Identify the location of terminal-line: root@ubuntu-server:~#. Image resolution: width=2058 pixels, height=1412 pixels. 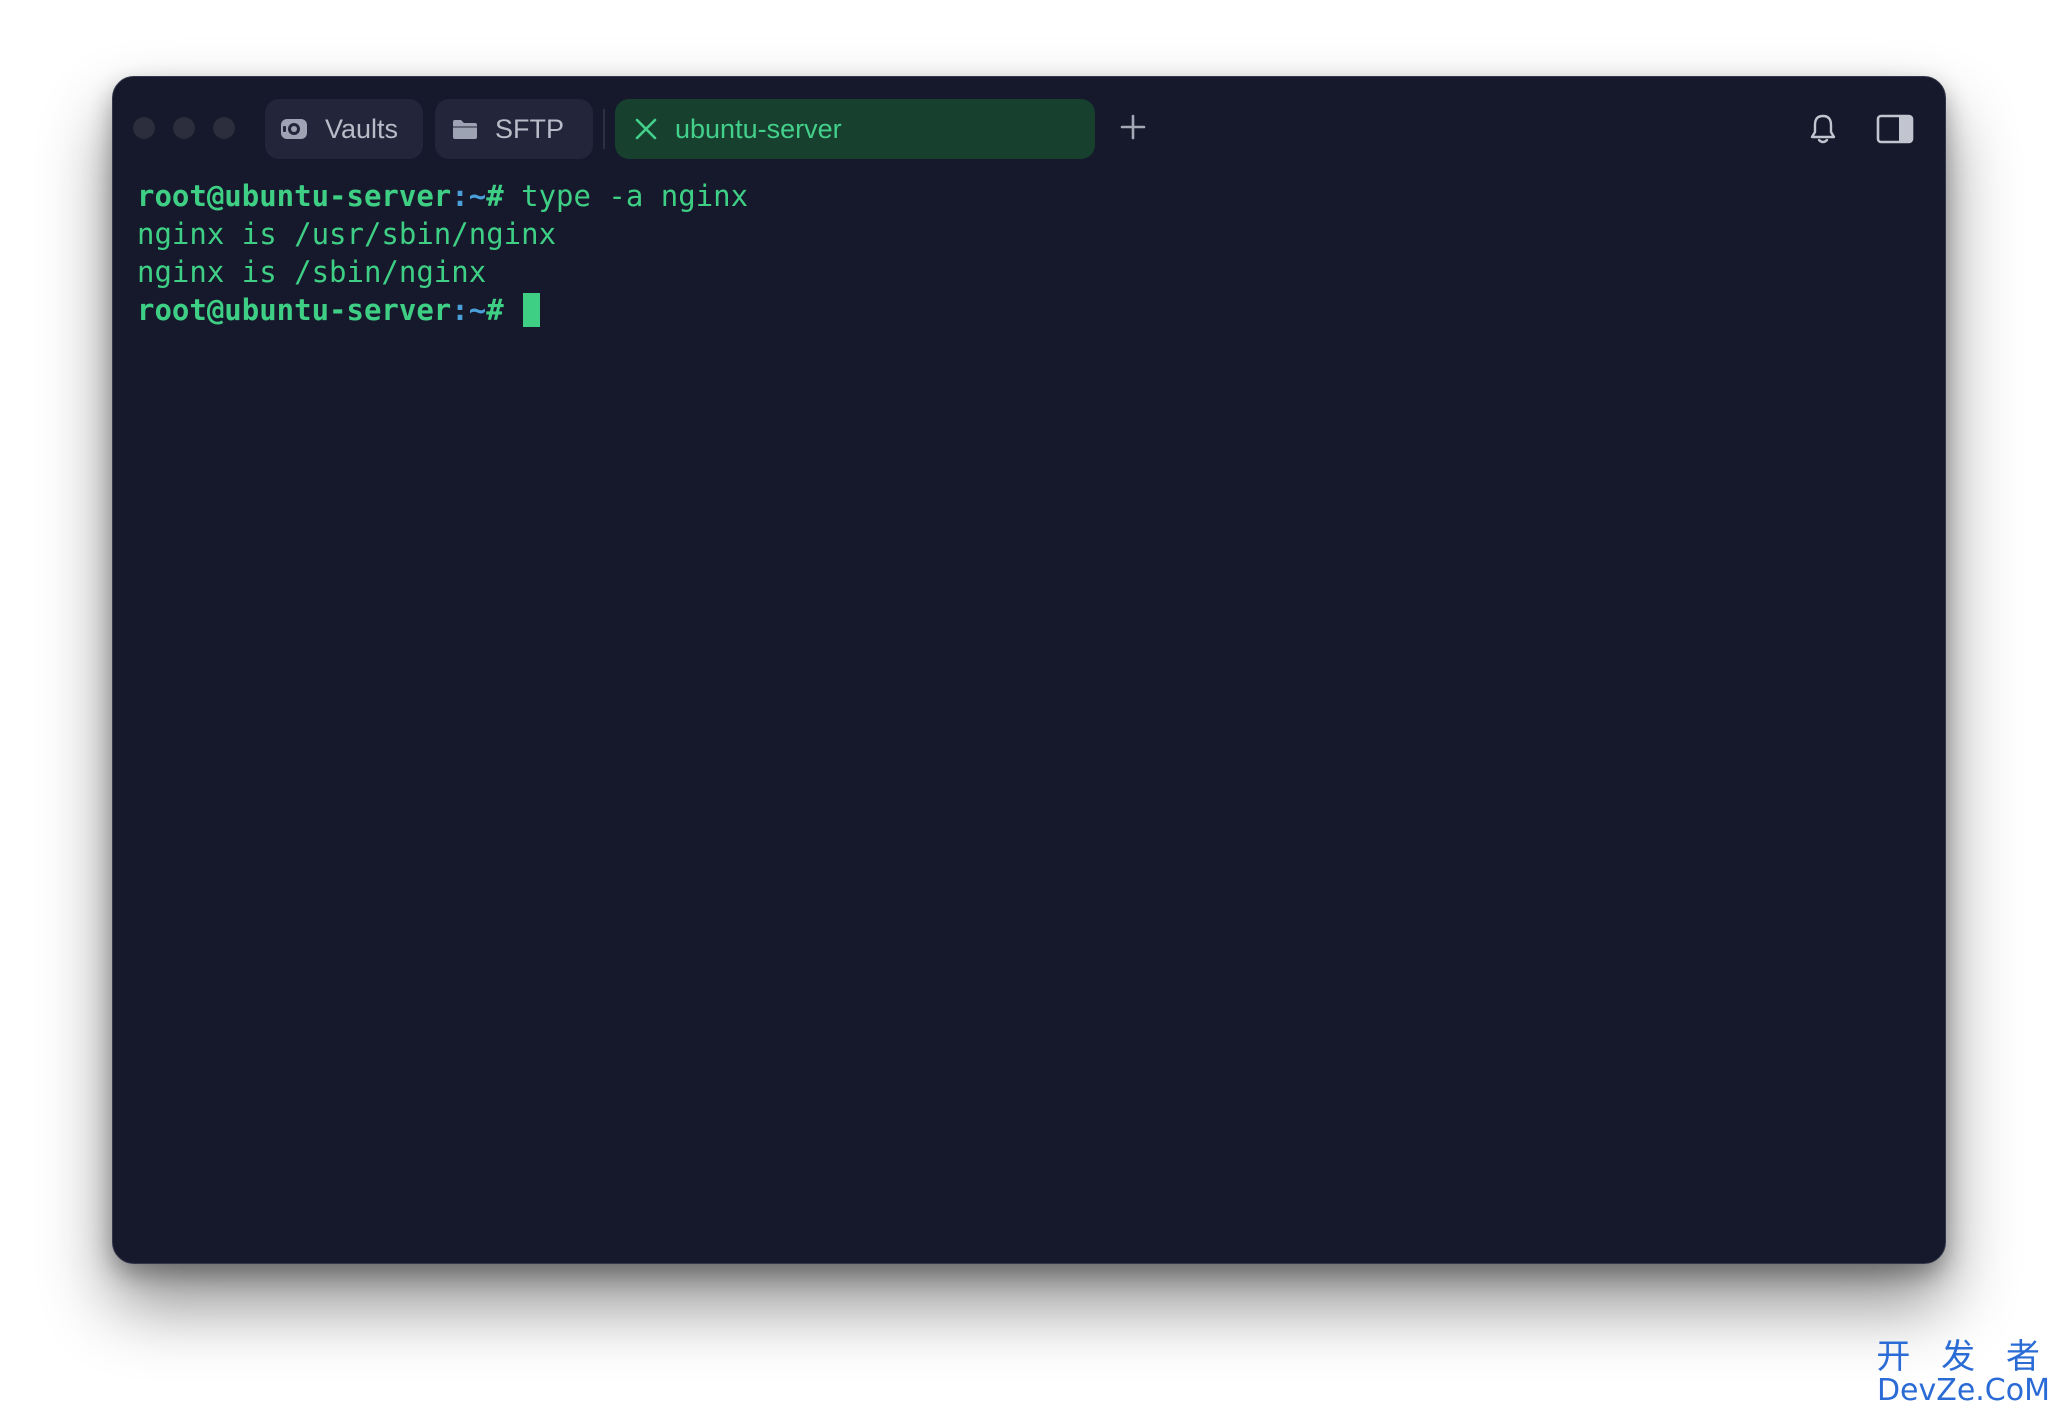
(1029, 310).